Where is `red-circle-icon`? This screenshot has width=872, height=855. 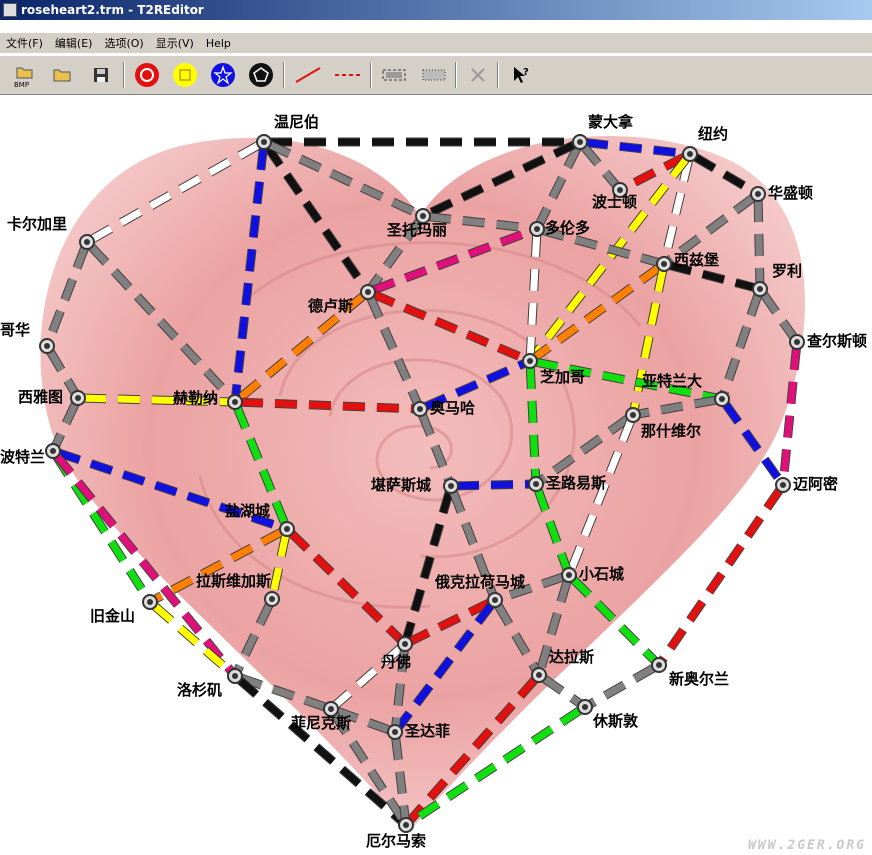 red-circle-icon is located at coordinates (147, 75).